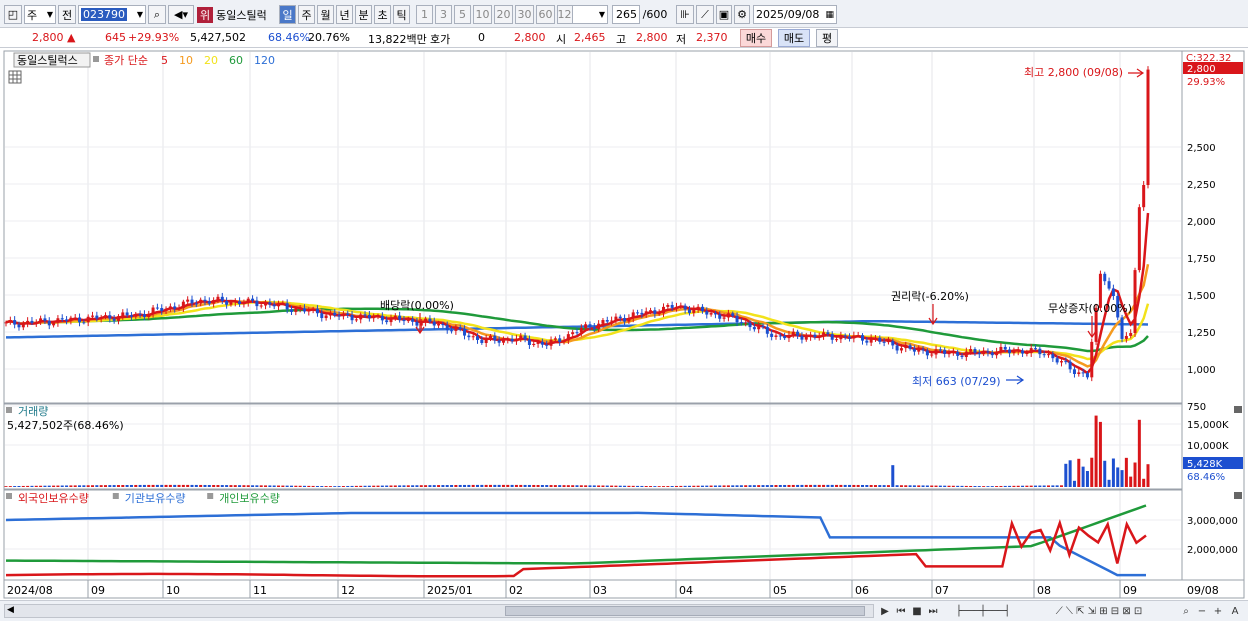 Image resolution: width=1248 pixels, height=621 pixels. Describe the element at coordinates (1099, 611) in the screenshot. I see `drawing-tools: ⟋ ⟍ ⇱ ⇲ ⊞ ⊟ ⊠ ⊡` at that location.